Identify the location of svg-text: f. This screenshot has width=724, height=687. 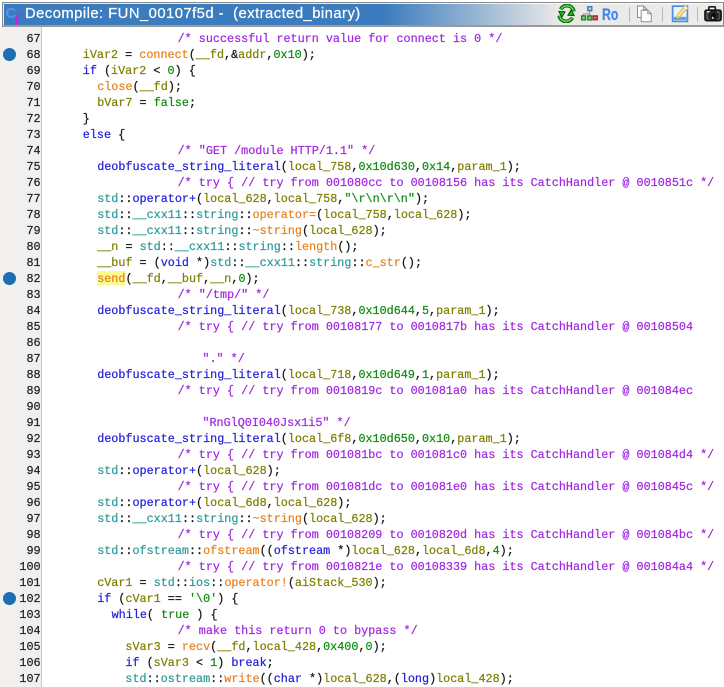
(18, 19).